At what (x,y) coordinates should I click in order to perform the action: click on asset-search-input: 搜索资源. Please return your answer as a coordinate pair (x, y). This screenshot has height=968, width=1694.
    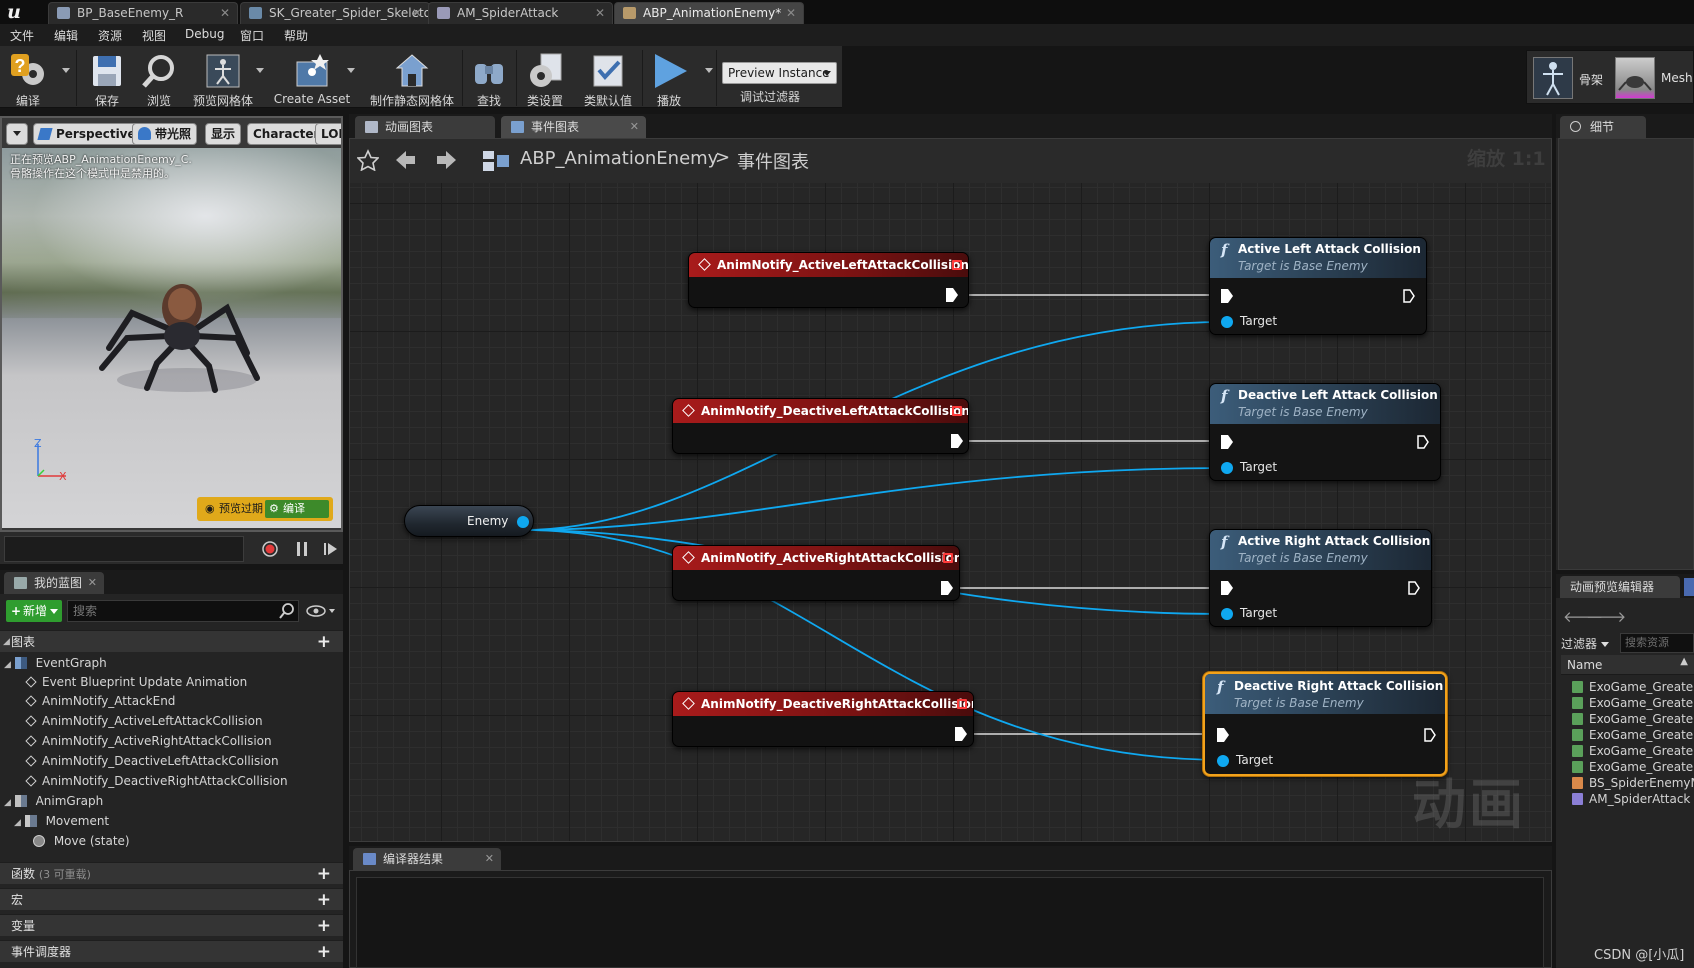
    Looking at the image, I should click on (1657, 643).